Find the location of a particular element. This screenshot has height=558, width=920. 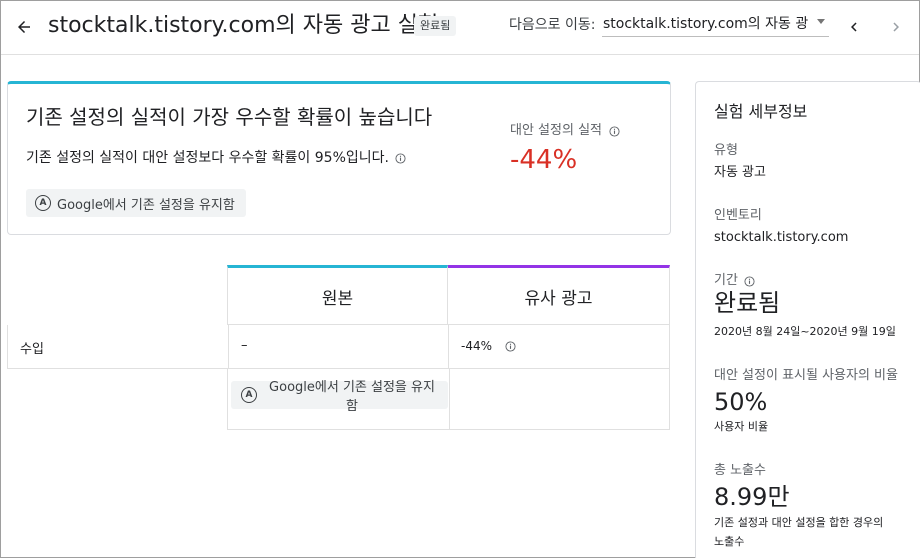

inventory-label: 인벤토리 is located at coordinates (738, 215).